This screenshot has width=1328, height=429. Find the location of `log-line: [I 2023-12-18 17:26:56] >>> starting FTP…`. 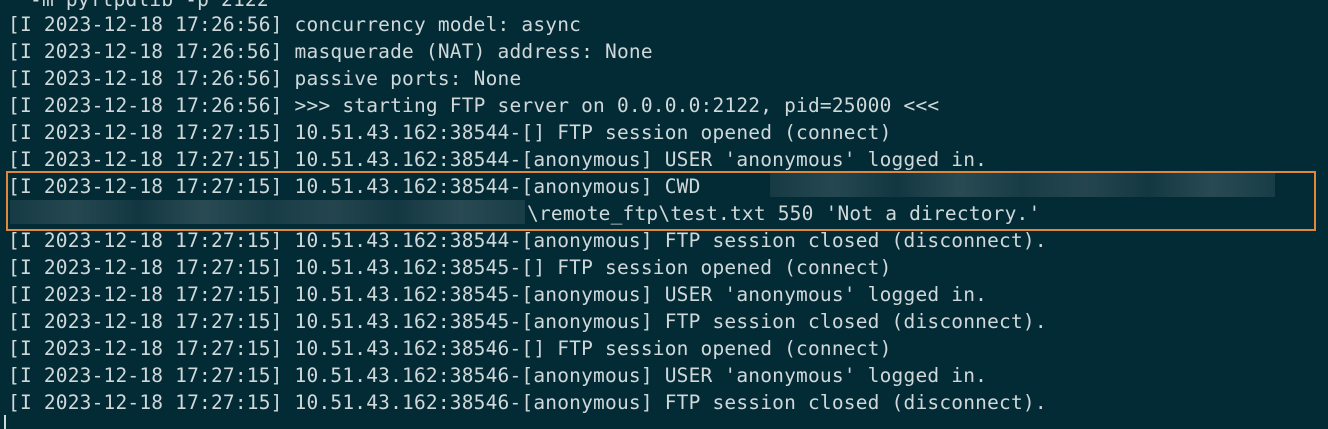

log-line: [I 2023-12-18 17:26:56] >>> starting FTP… is located at coordinates (474, 105).